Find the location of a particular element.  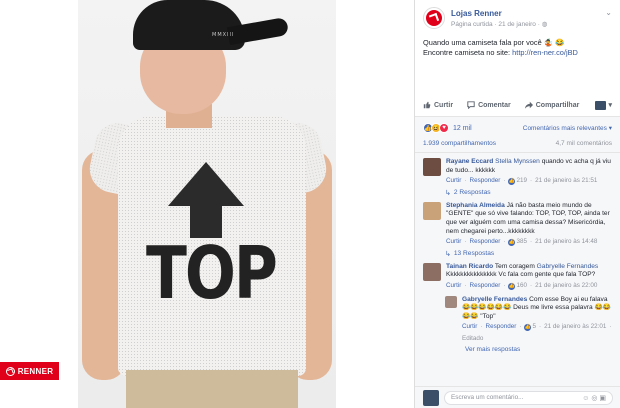

comment-like-count: 👍 160 is located at coordinates (517, 286).